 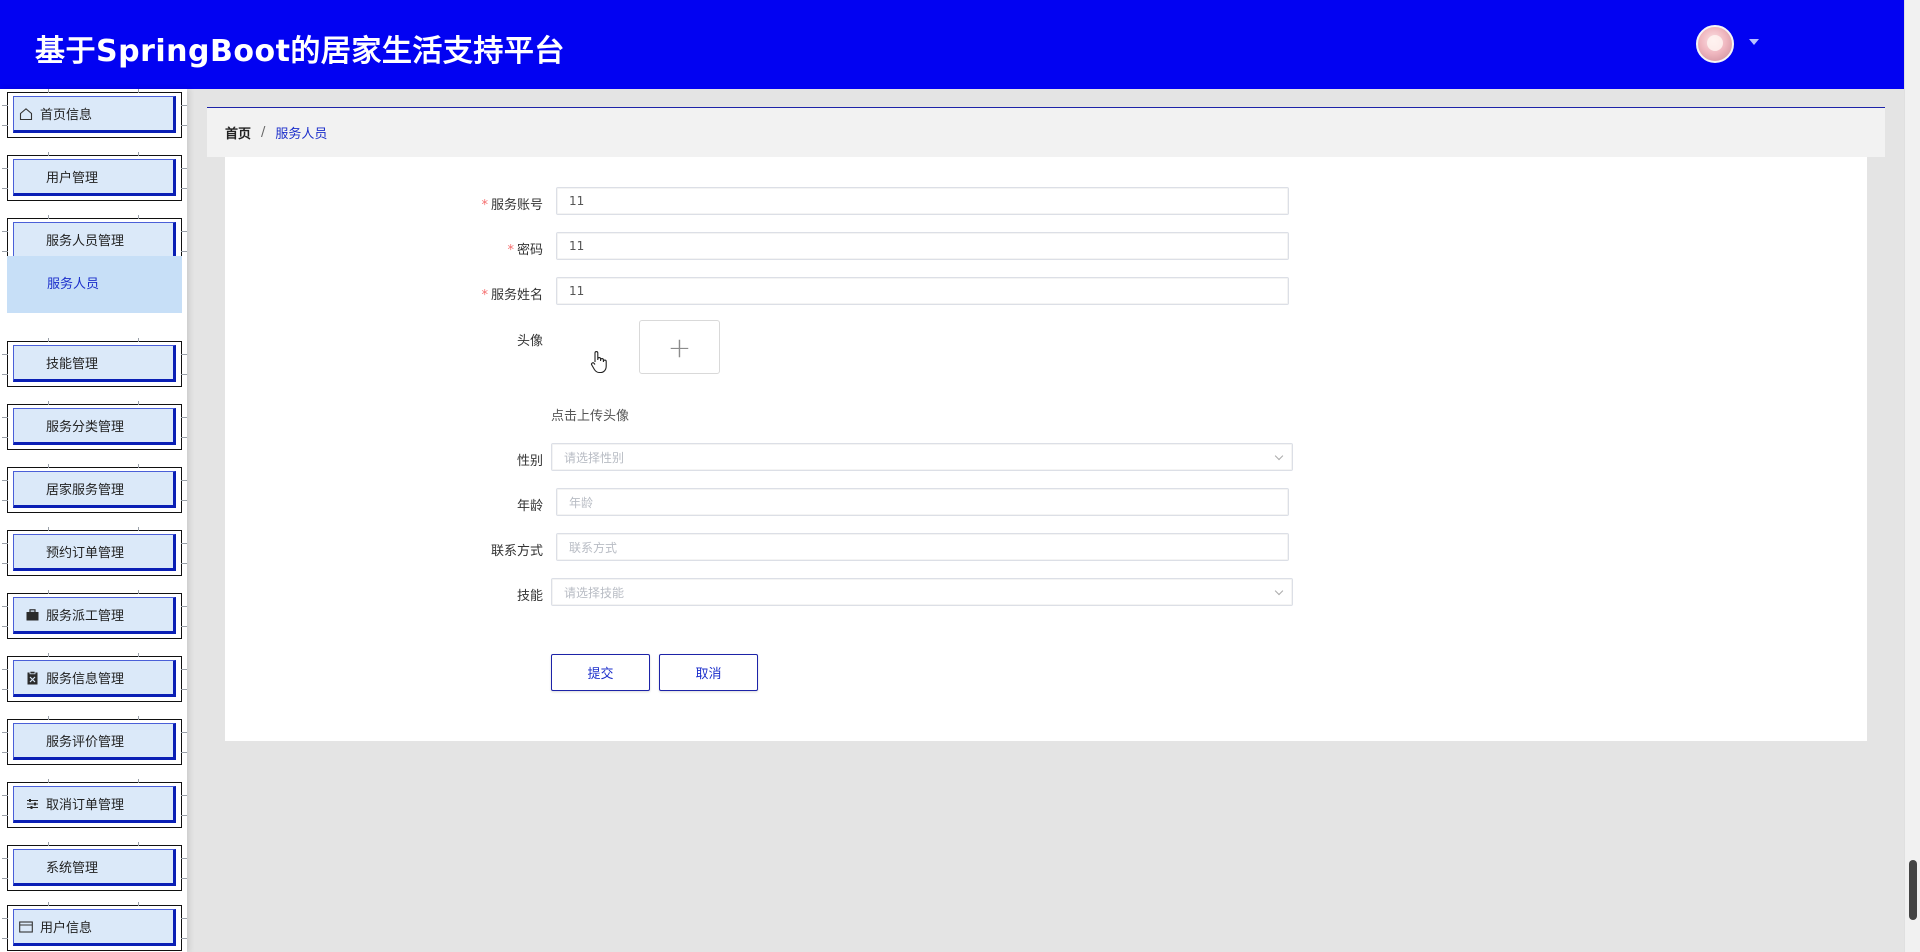 What do you see at coordinates (590, 416) in the screenshot?
I see `avatar-upload-hint: 点击上传头像` at bounding box center [590, 416].